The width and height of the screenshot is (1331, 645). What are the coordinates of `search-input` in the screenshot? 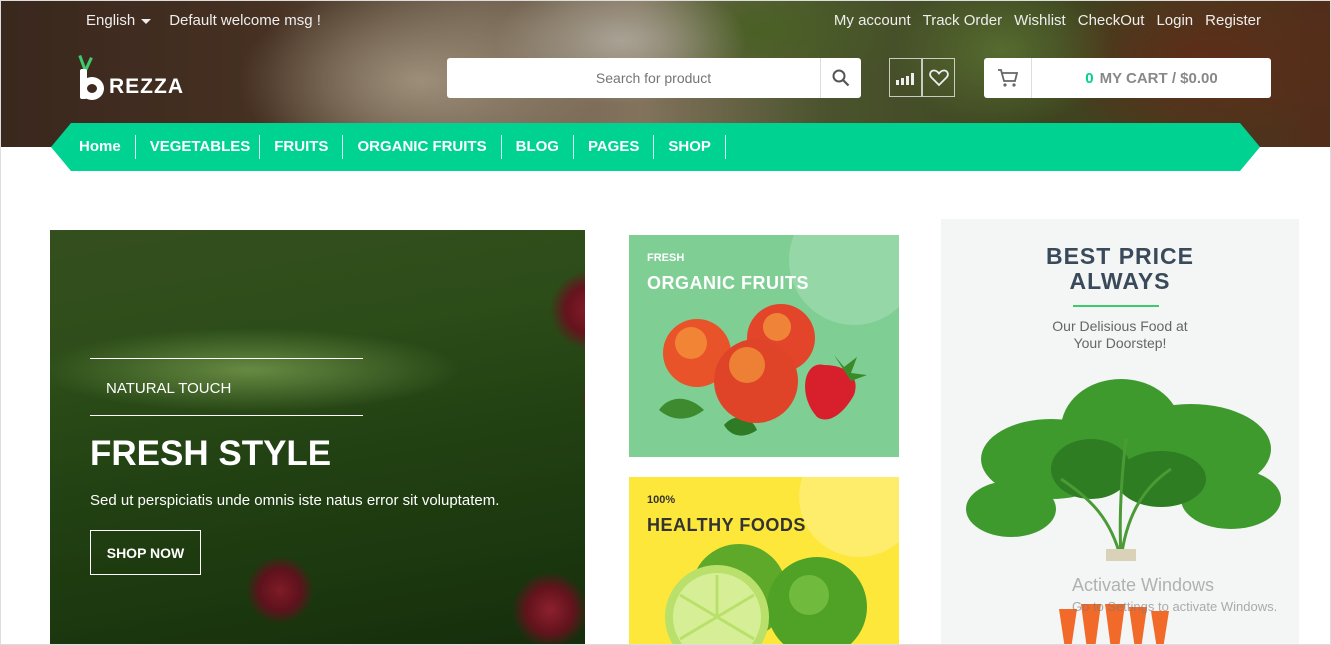 It's located at (633, 78).